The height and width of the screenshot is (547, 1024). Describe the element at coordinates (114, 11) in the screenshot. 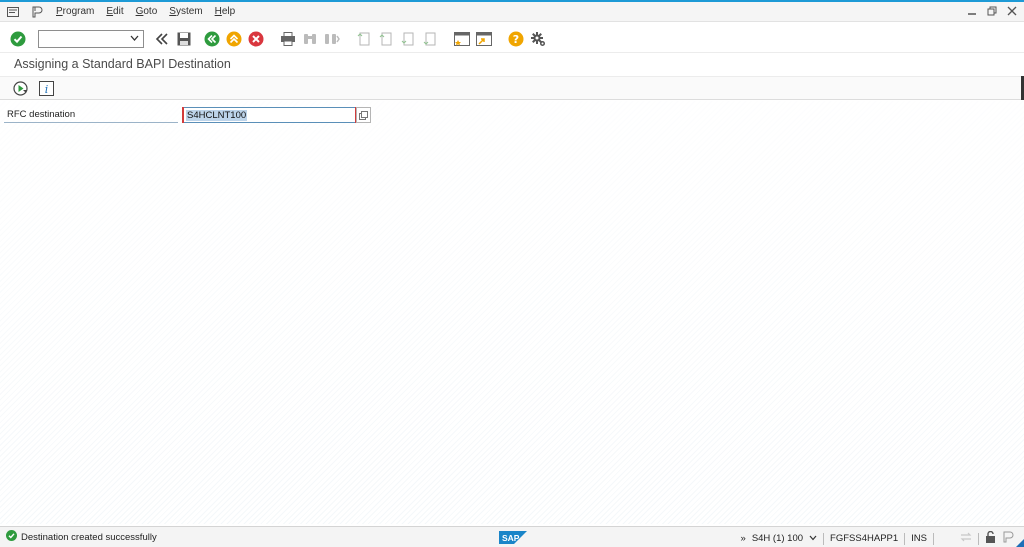

I see `menu-edit: Edit` at that location.